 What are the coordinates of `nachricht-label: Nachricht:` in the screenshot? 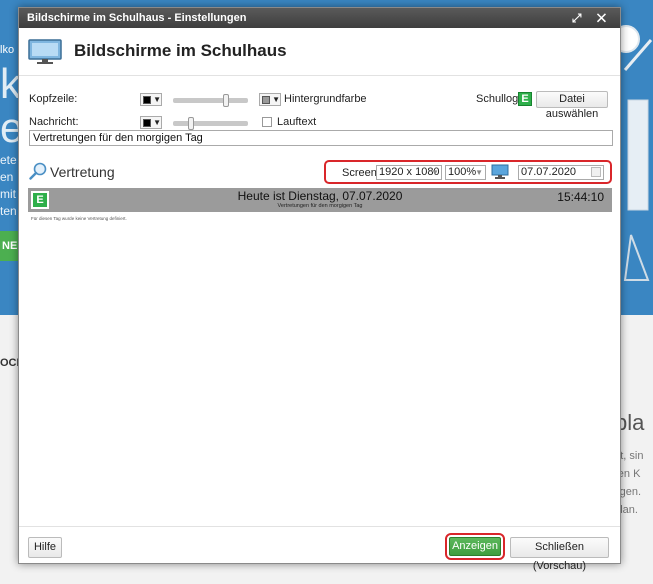 It's located at (54, 122).